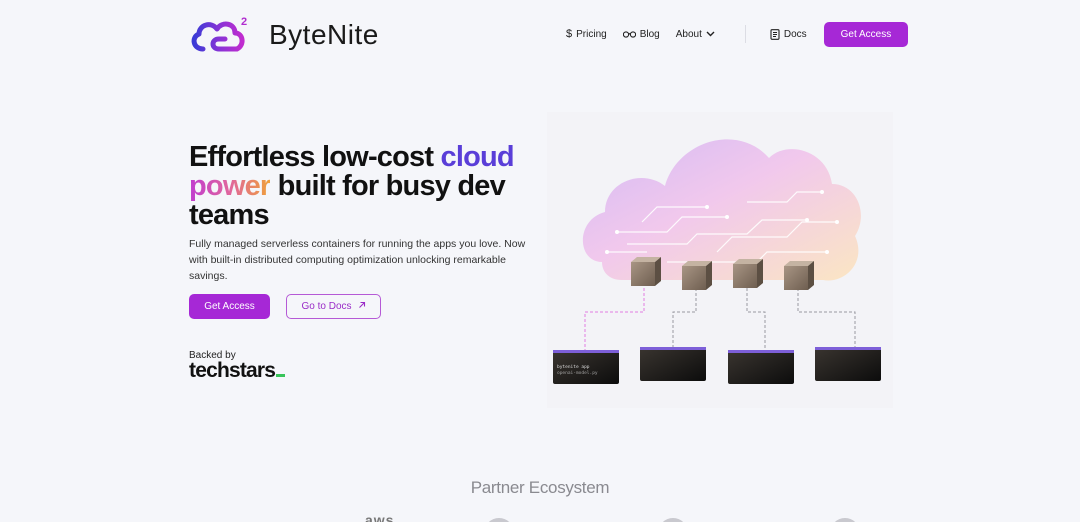  What do you see at coordinates (380, 517) in the screenshot?
I see `aws-logo: aws` at bounding box center [380, 517].